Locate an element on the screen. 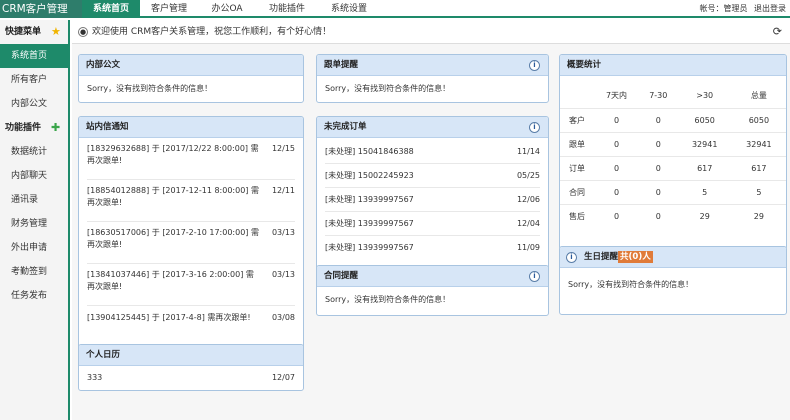  app-logo: CRM客户管理 is located at coordinates (41, 9).